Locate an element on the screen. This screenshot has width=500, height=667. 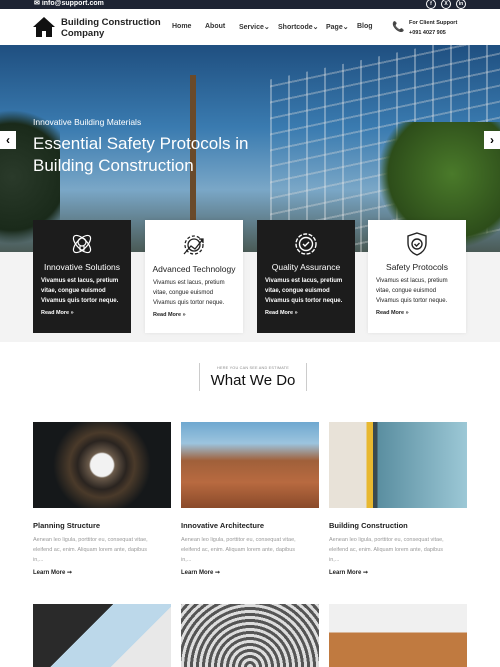
email-link: ✉ info@support.com is located at coordinates (69, 3).